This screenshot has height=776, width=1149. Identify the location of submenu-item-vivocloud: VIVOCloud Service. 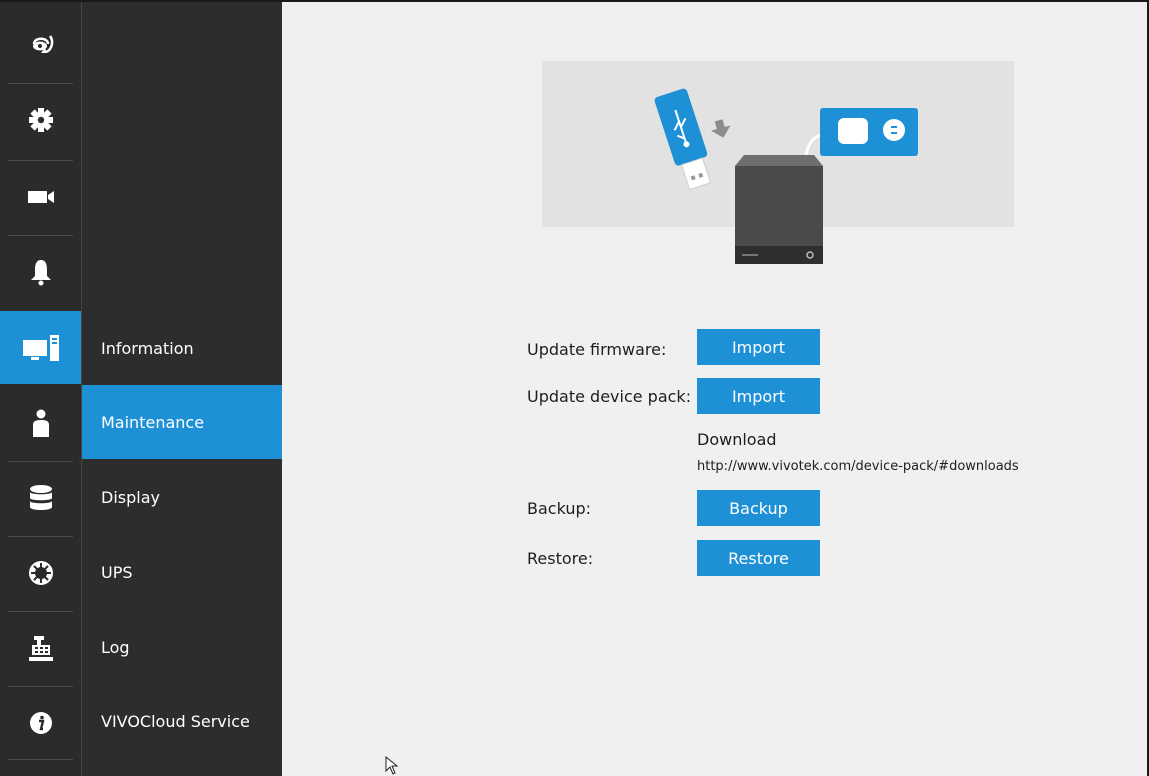
(182, 721).